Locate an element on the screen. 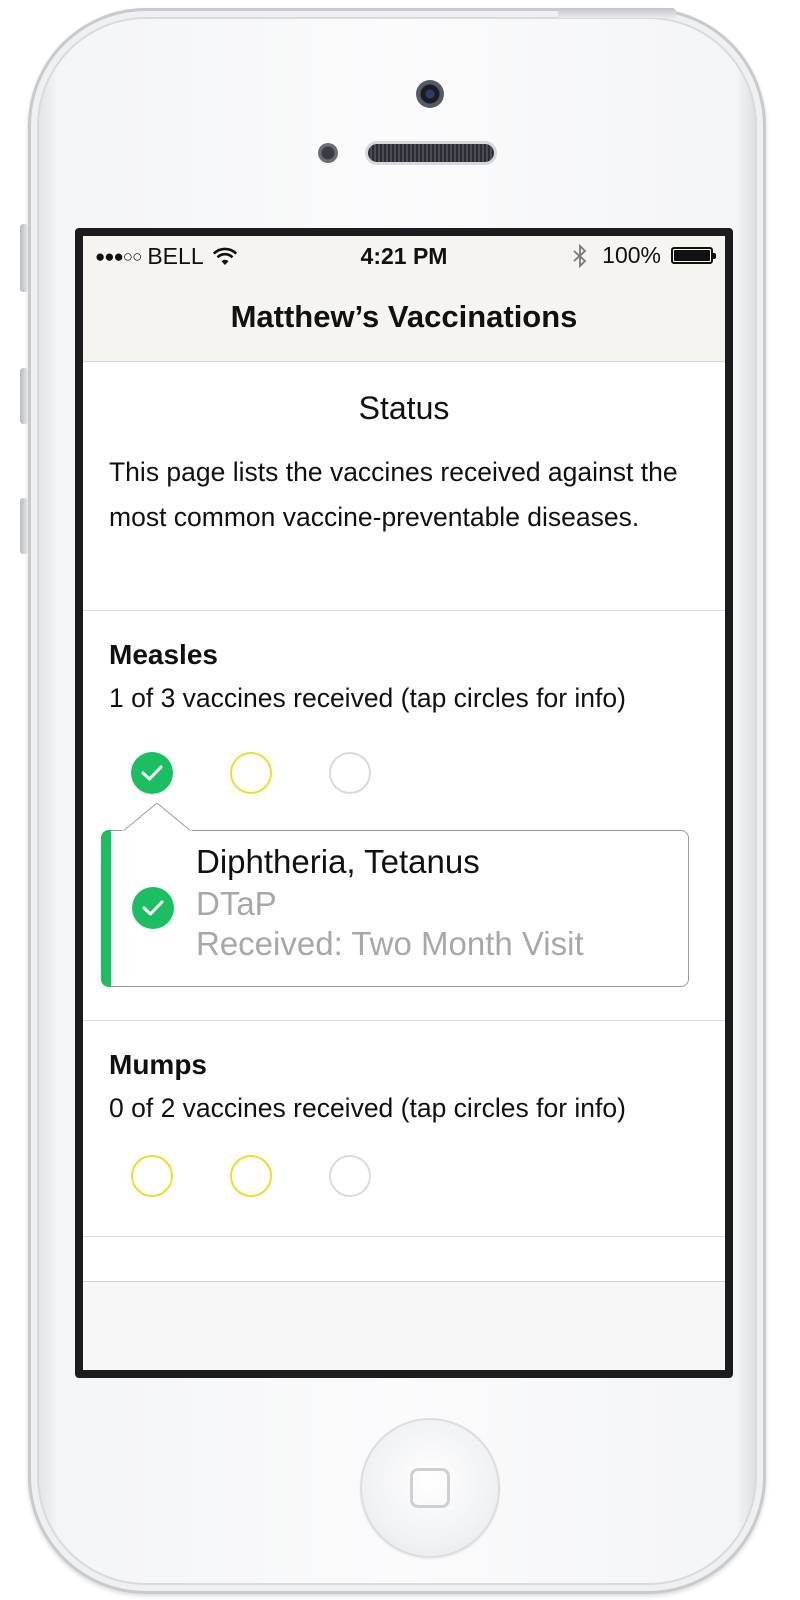  power-button is located at coordinates (617, 13).